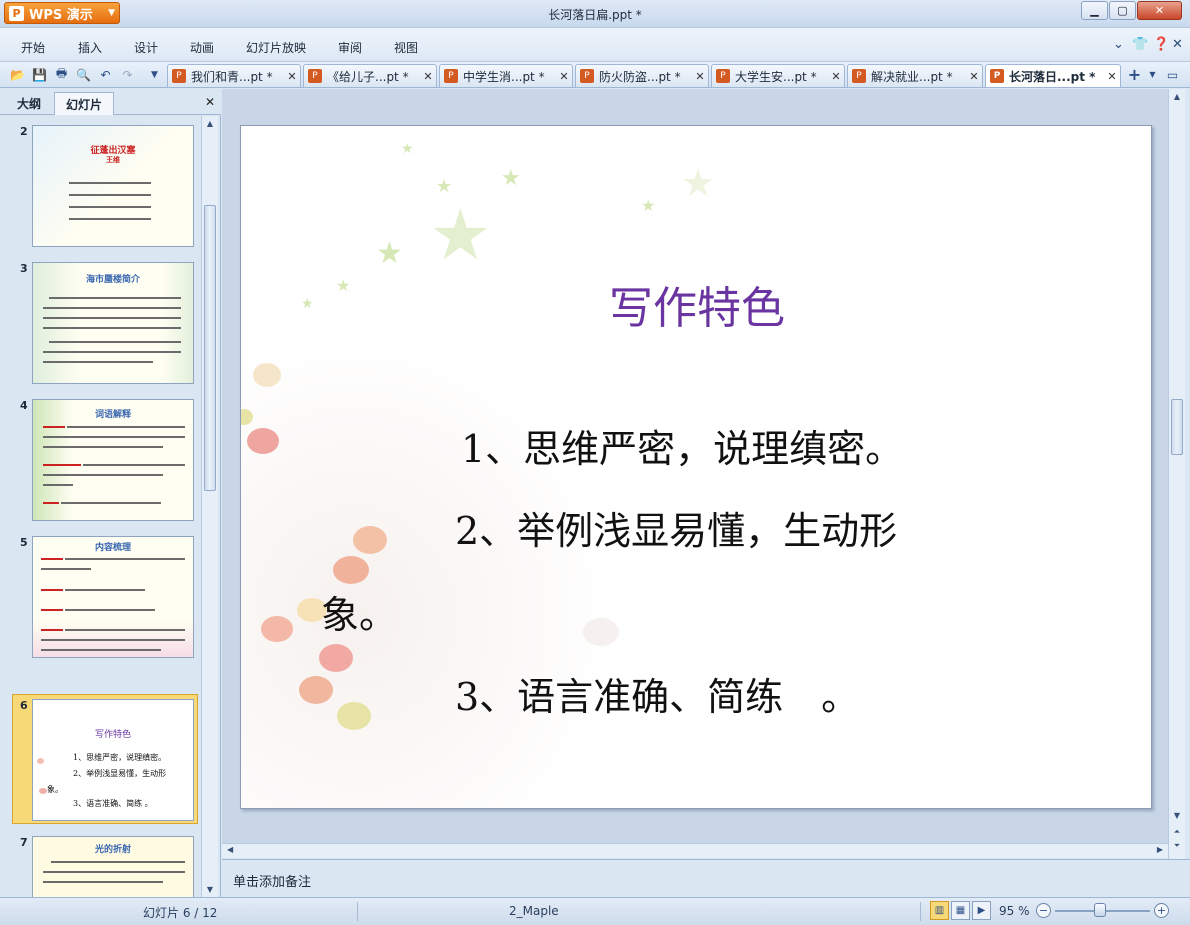 The height and width of the screenshot is (925, 1190). Describe the element at coordinates (1094, 10) in the screenshot. I see `minimize-button: ▁` at that location.